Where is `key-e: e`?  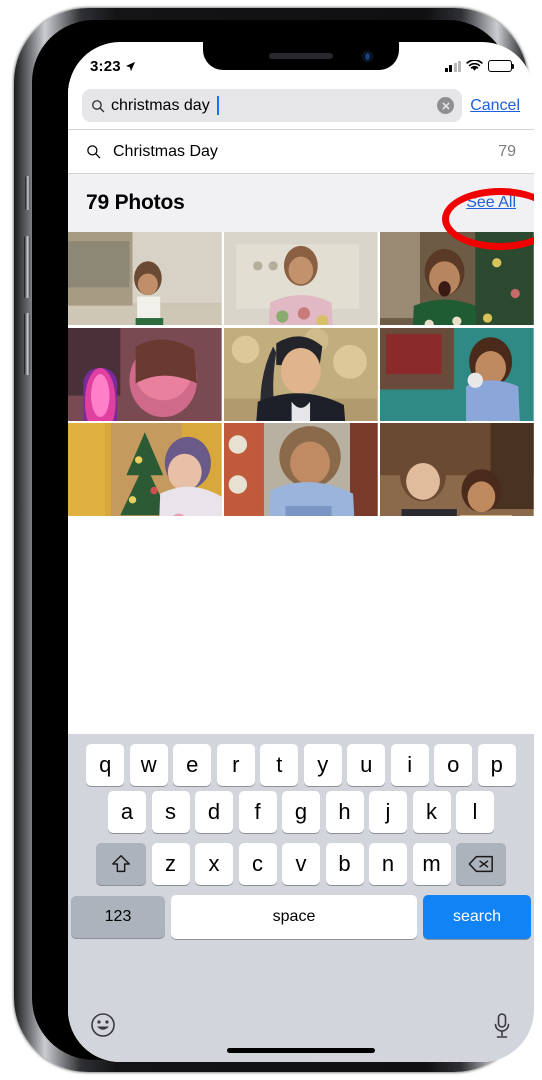
key-e: e is located at coordinates (192, 765).